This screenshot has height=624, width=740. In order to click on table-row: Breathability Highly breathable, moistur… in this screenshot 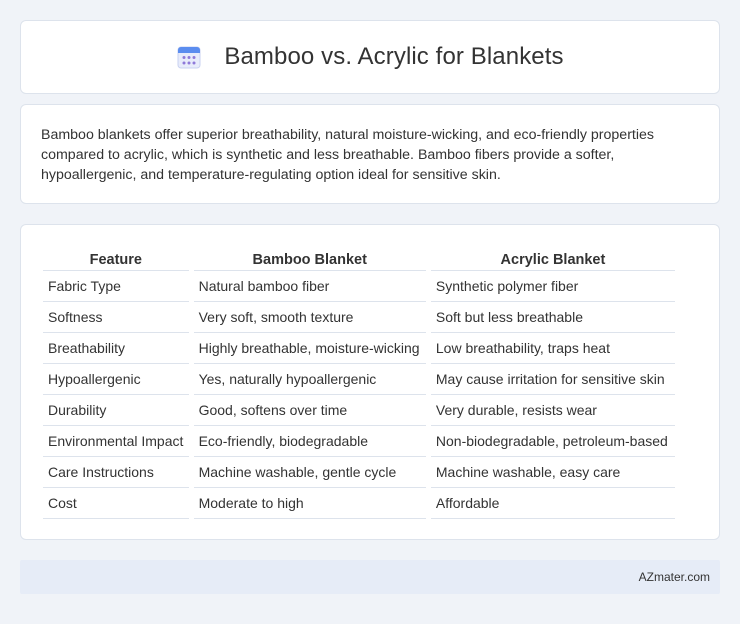, I will do `click(359, 348)`.